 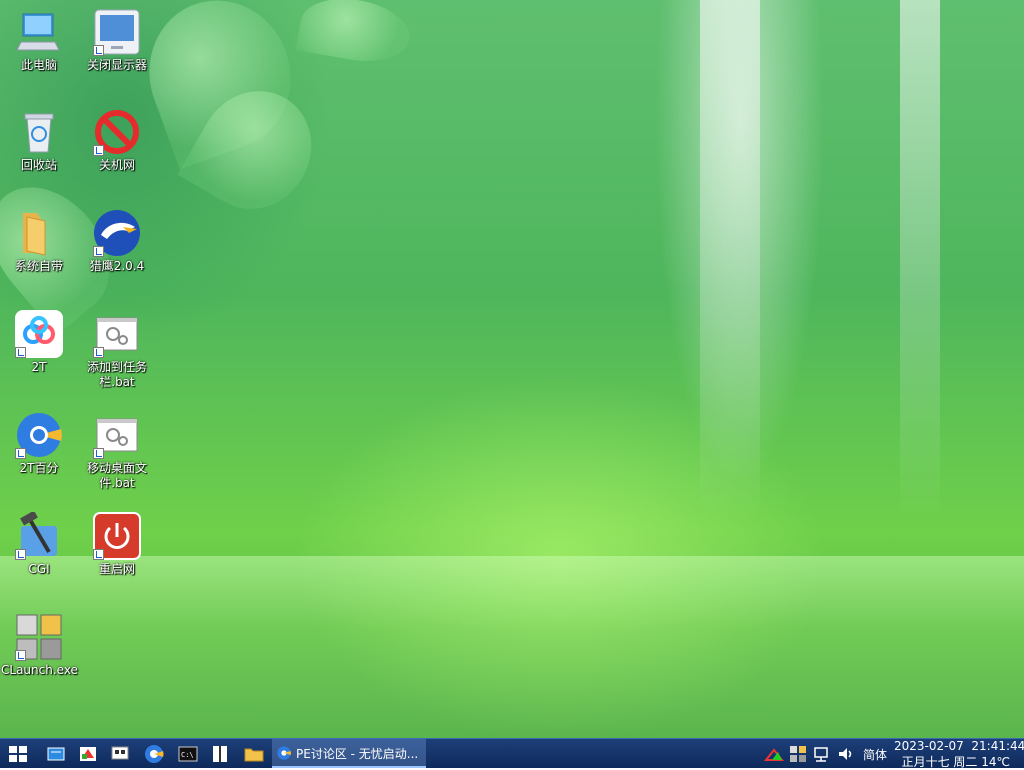 I want to click on start-button, so click(x=18, y=754).